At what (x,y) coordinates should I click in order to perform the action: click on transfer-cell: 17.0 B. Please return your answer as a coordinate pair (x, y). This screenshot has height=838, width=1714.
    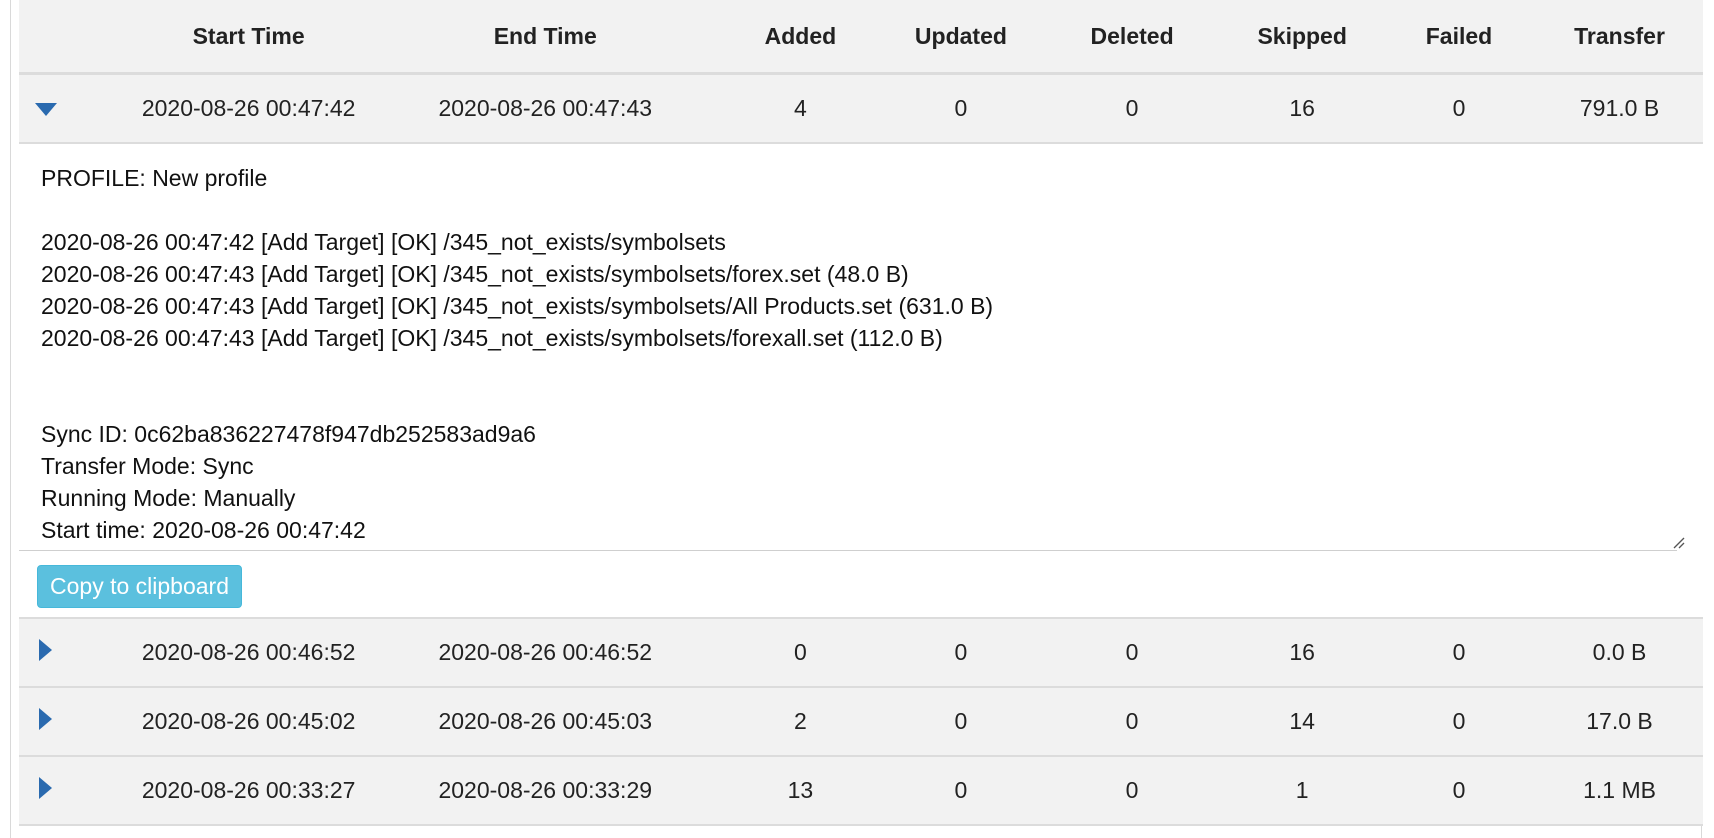
    Looking at the image, I should click on (1619, 722).